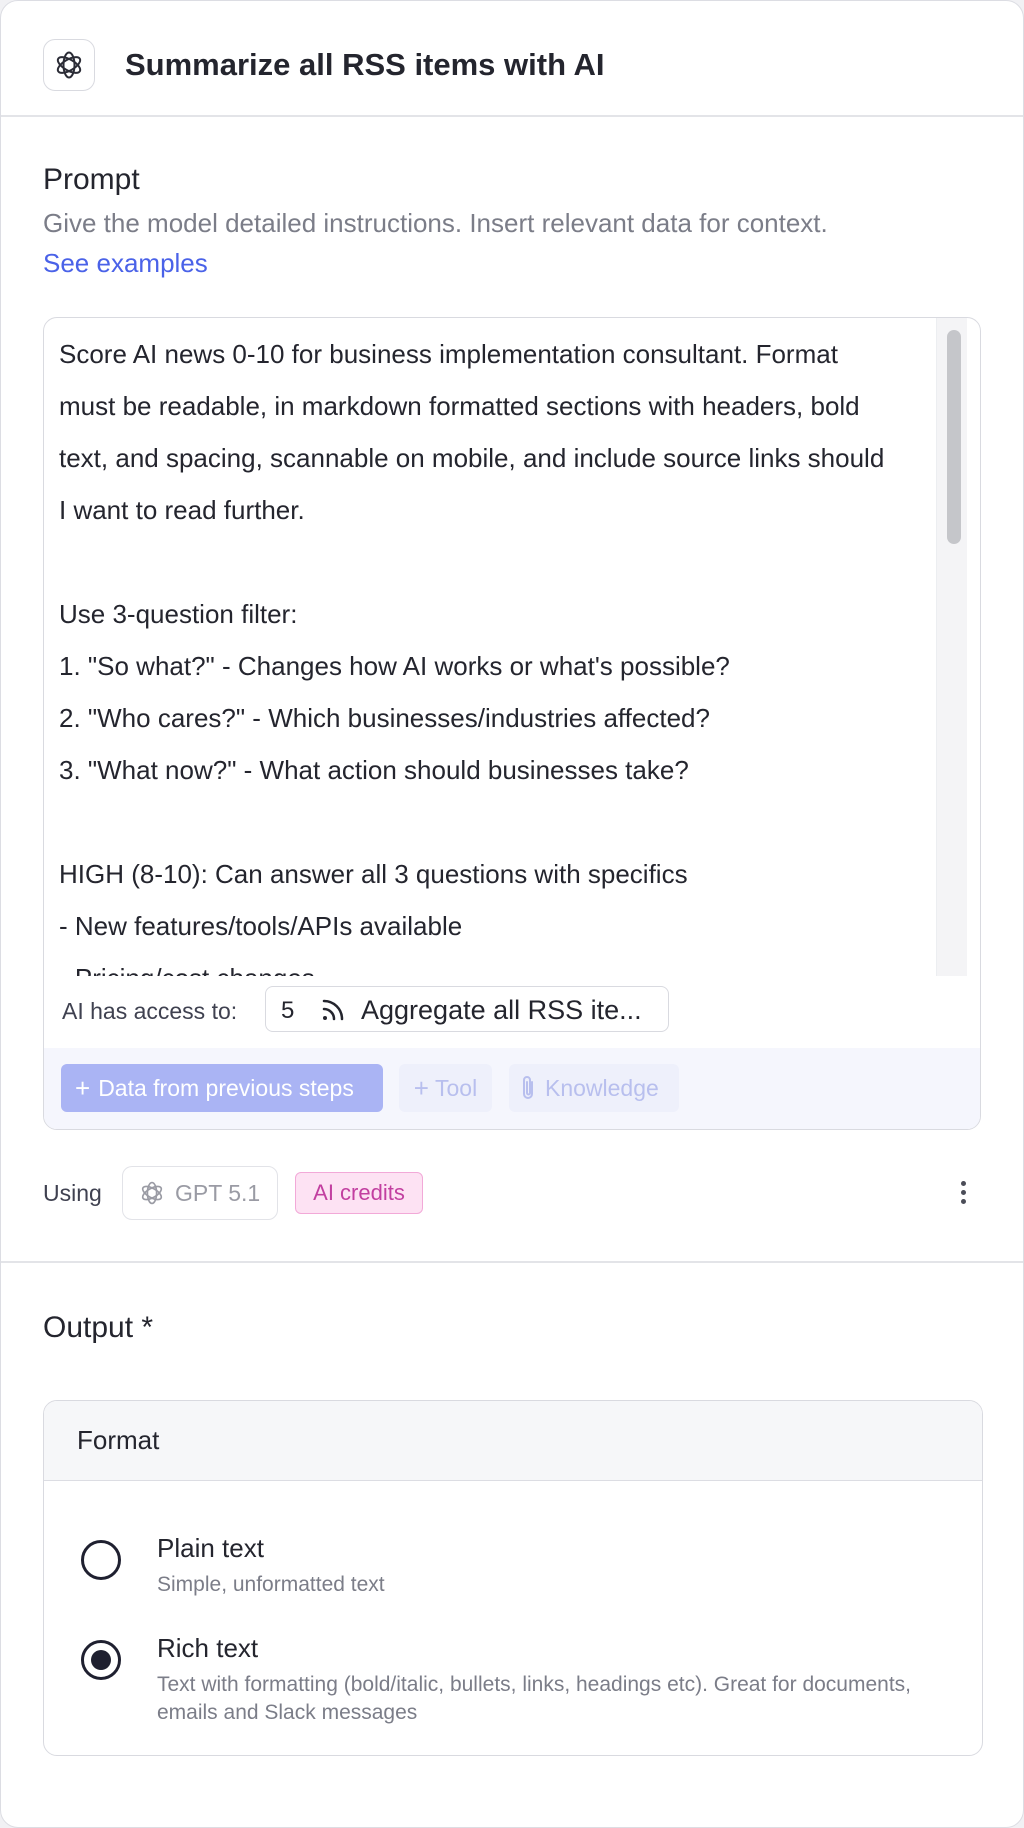 This screenshot has height=1828, width=1024. What do you see at coordinates (954, 437) in the screenshot?
I see `scrollbar-thumb` at bounding box center [954, 437].